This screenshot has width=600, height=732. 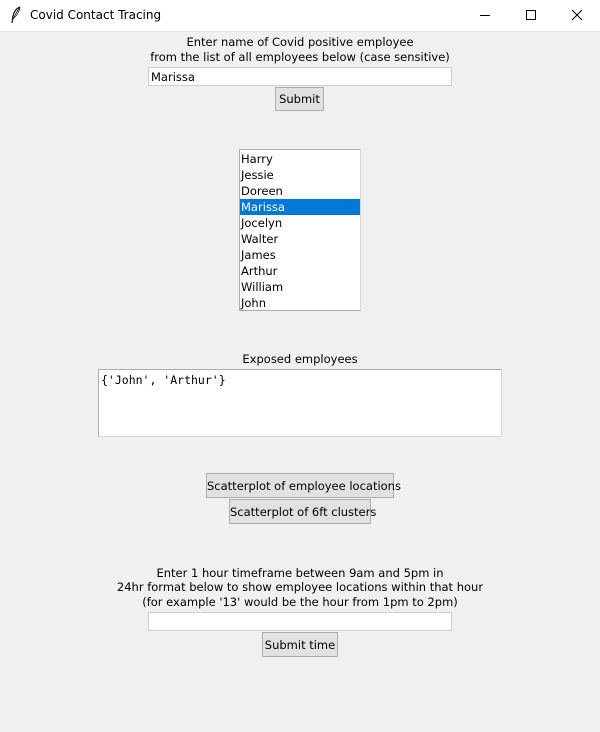 I want to click on title-bar: Covid Contact Tracing, so click(x=300, y=16).